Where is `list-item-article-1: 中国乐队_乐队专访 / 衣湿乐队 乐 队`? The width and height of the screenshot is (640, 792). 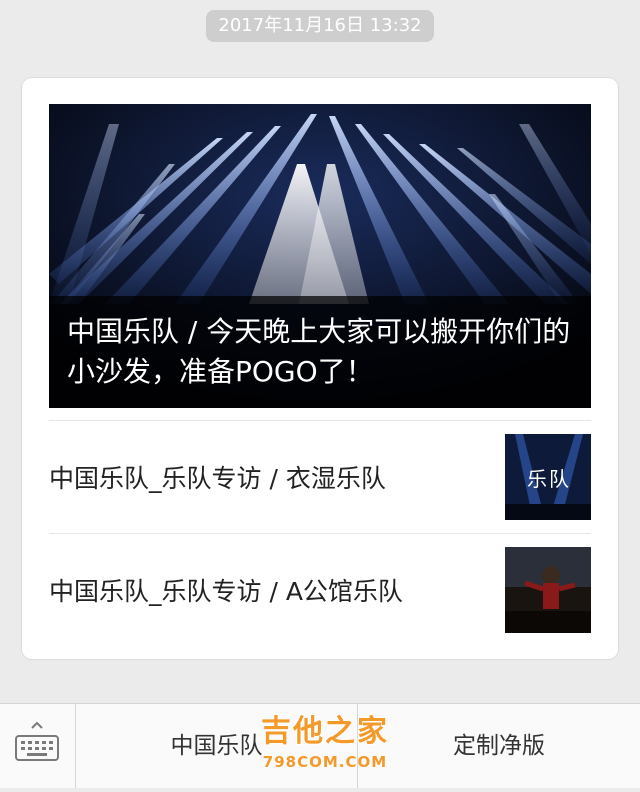
list-item-article-1: 中国乐队_乐队专访 / 衣湿乐队 乐 队 is located at coordinates (320, 477).